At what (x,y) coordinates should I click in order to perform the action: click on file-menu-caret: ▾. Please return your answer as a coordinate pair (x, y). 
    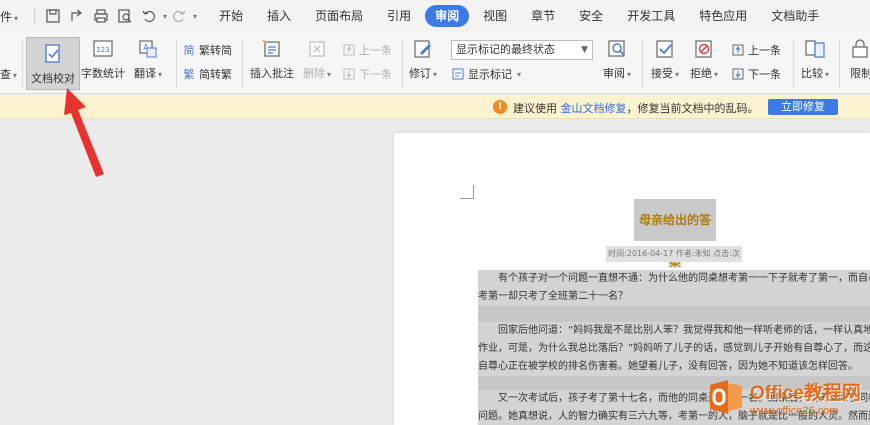
    Looking at the image, I should click on (16, 18).